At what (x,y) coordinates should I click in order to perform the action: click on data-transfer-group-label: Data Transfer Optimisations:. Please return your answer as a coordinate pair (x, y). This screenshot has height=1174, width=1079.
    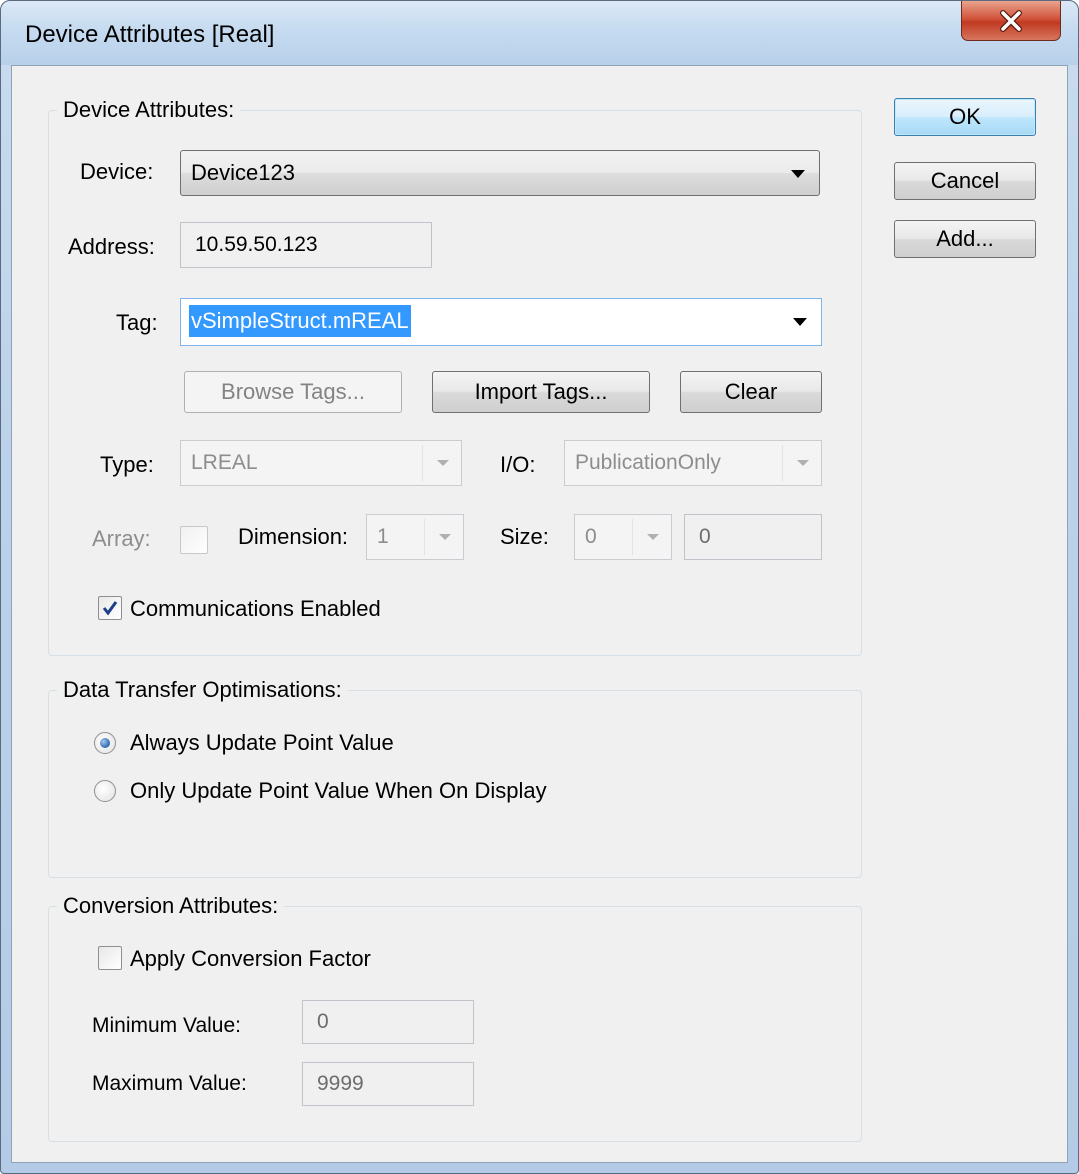
    Looking at the image, I should click on (202, 690).